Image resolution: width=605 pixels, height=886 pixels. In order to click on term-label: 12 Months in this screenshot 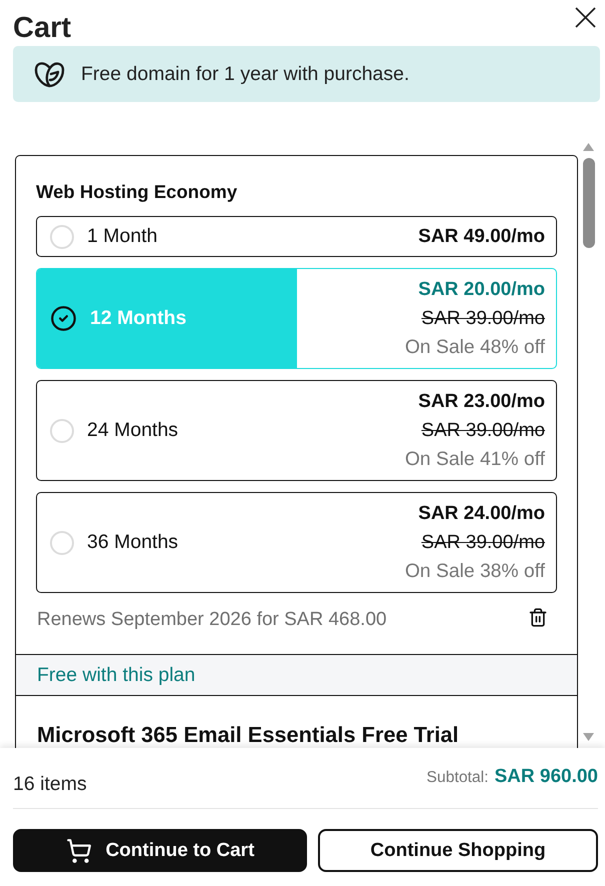, I will do `click(138, 318)`.